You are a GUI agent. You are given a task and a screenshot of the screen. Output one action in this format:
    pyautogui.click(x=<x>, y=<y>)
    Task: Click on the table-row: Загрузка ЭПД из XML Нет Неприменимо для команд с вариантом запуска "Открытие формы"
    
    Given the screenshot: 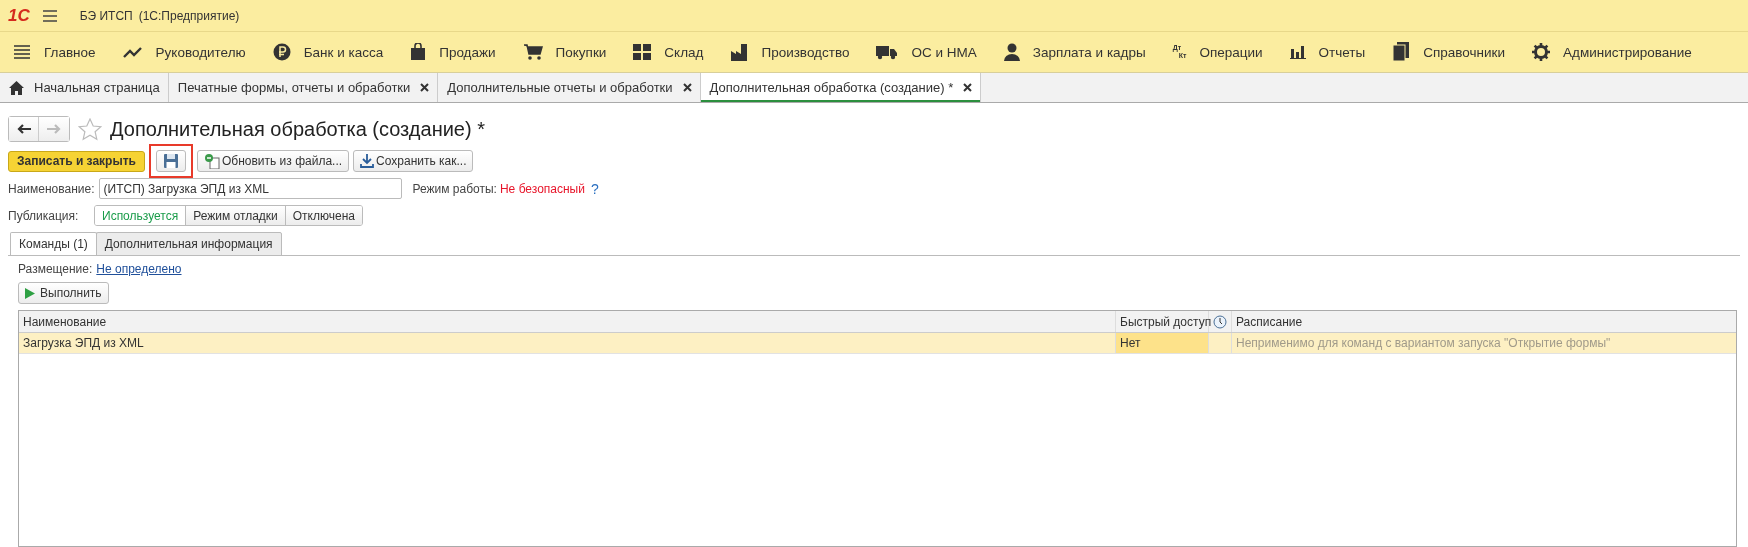 What is the action you would take?
    pyautogui.click(x=877, y=343)
    